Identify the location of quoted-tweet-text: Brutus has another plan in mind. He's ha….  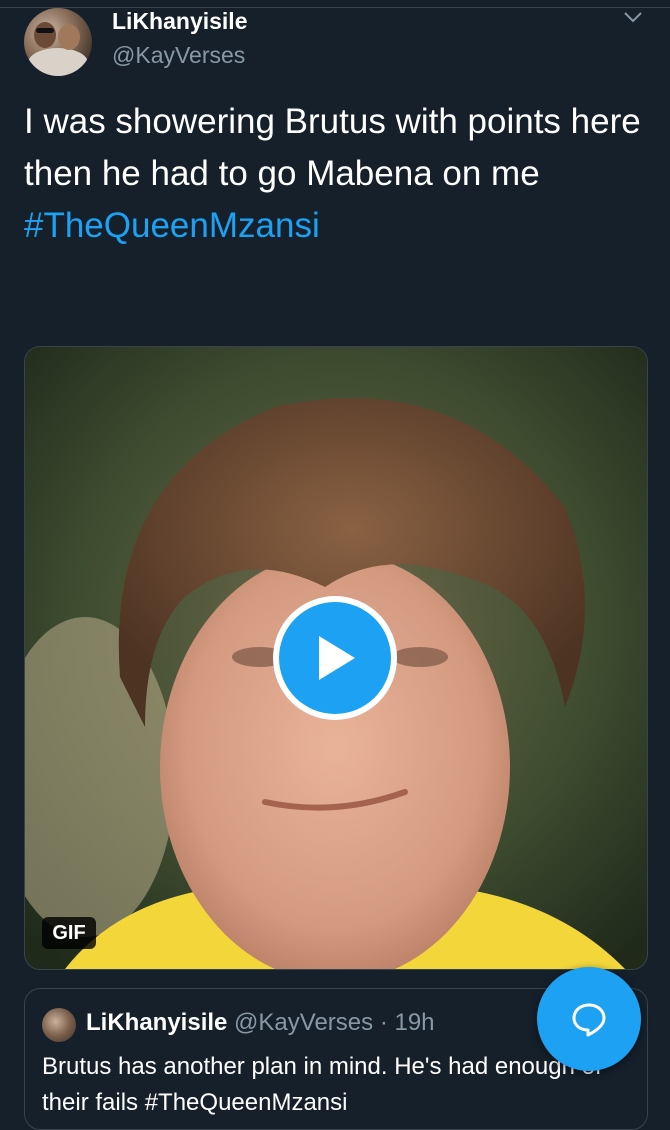
(322, 1084).